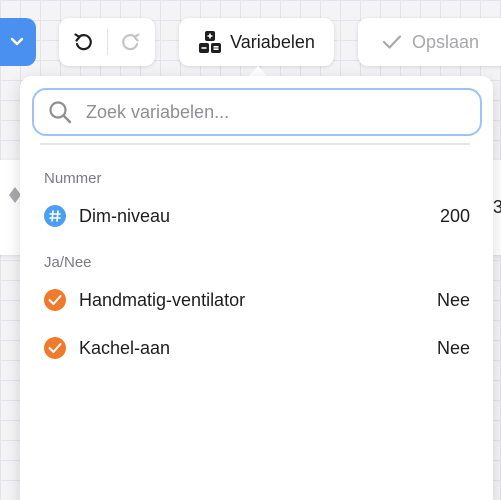 This screenshot has width=501, height=500. Describe the element at coordinates (446, 41) in the screenshot. I see `save-button-label: Opslaan` at that location.